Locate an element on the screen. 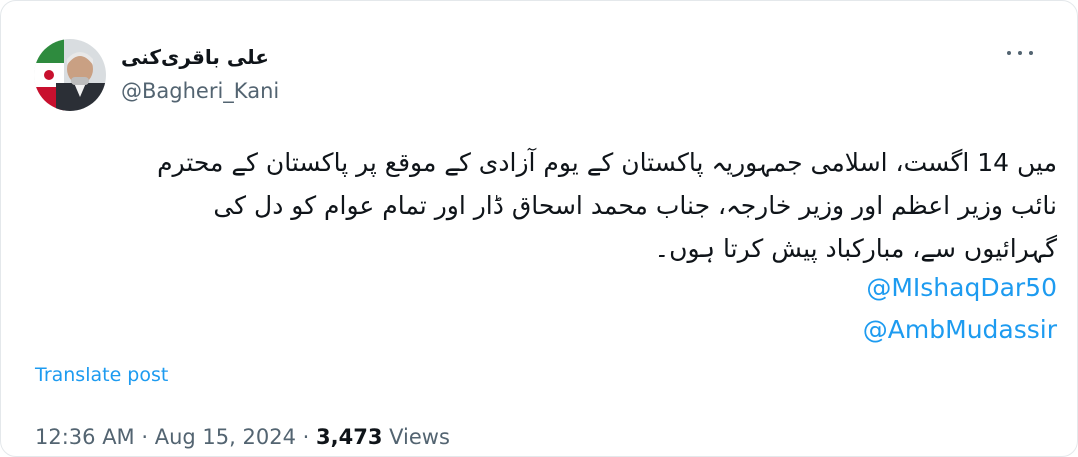 The width and height of the screenshot is (1078, 457). avatar is located at coordinates (70, 75).